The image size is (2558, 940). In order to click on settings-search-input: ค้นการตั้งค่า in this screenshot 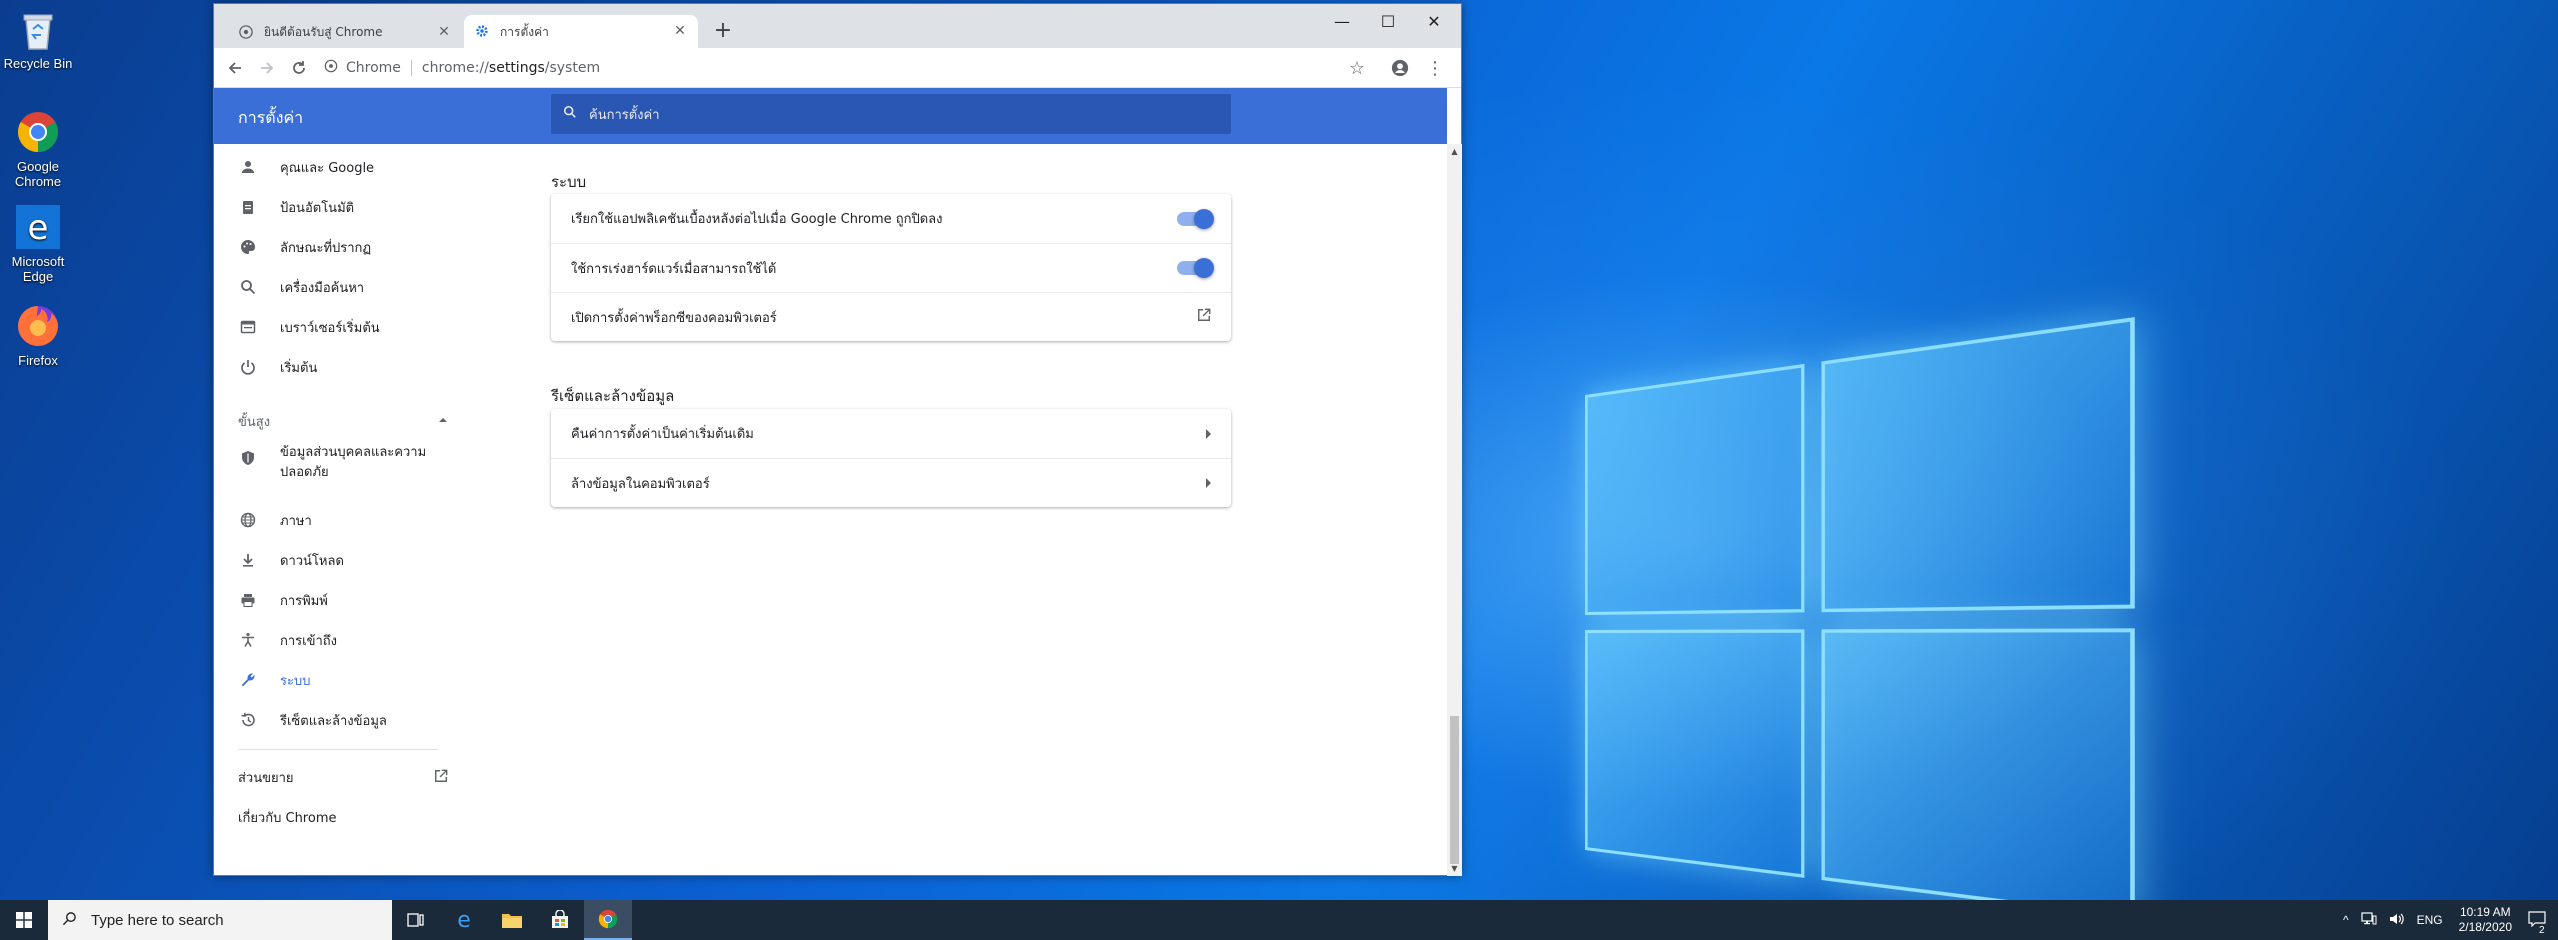, I will do `click(891, 114)`.